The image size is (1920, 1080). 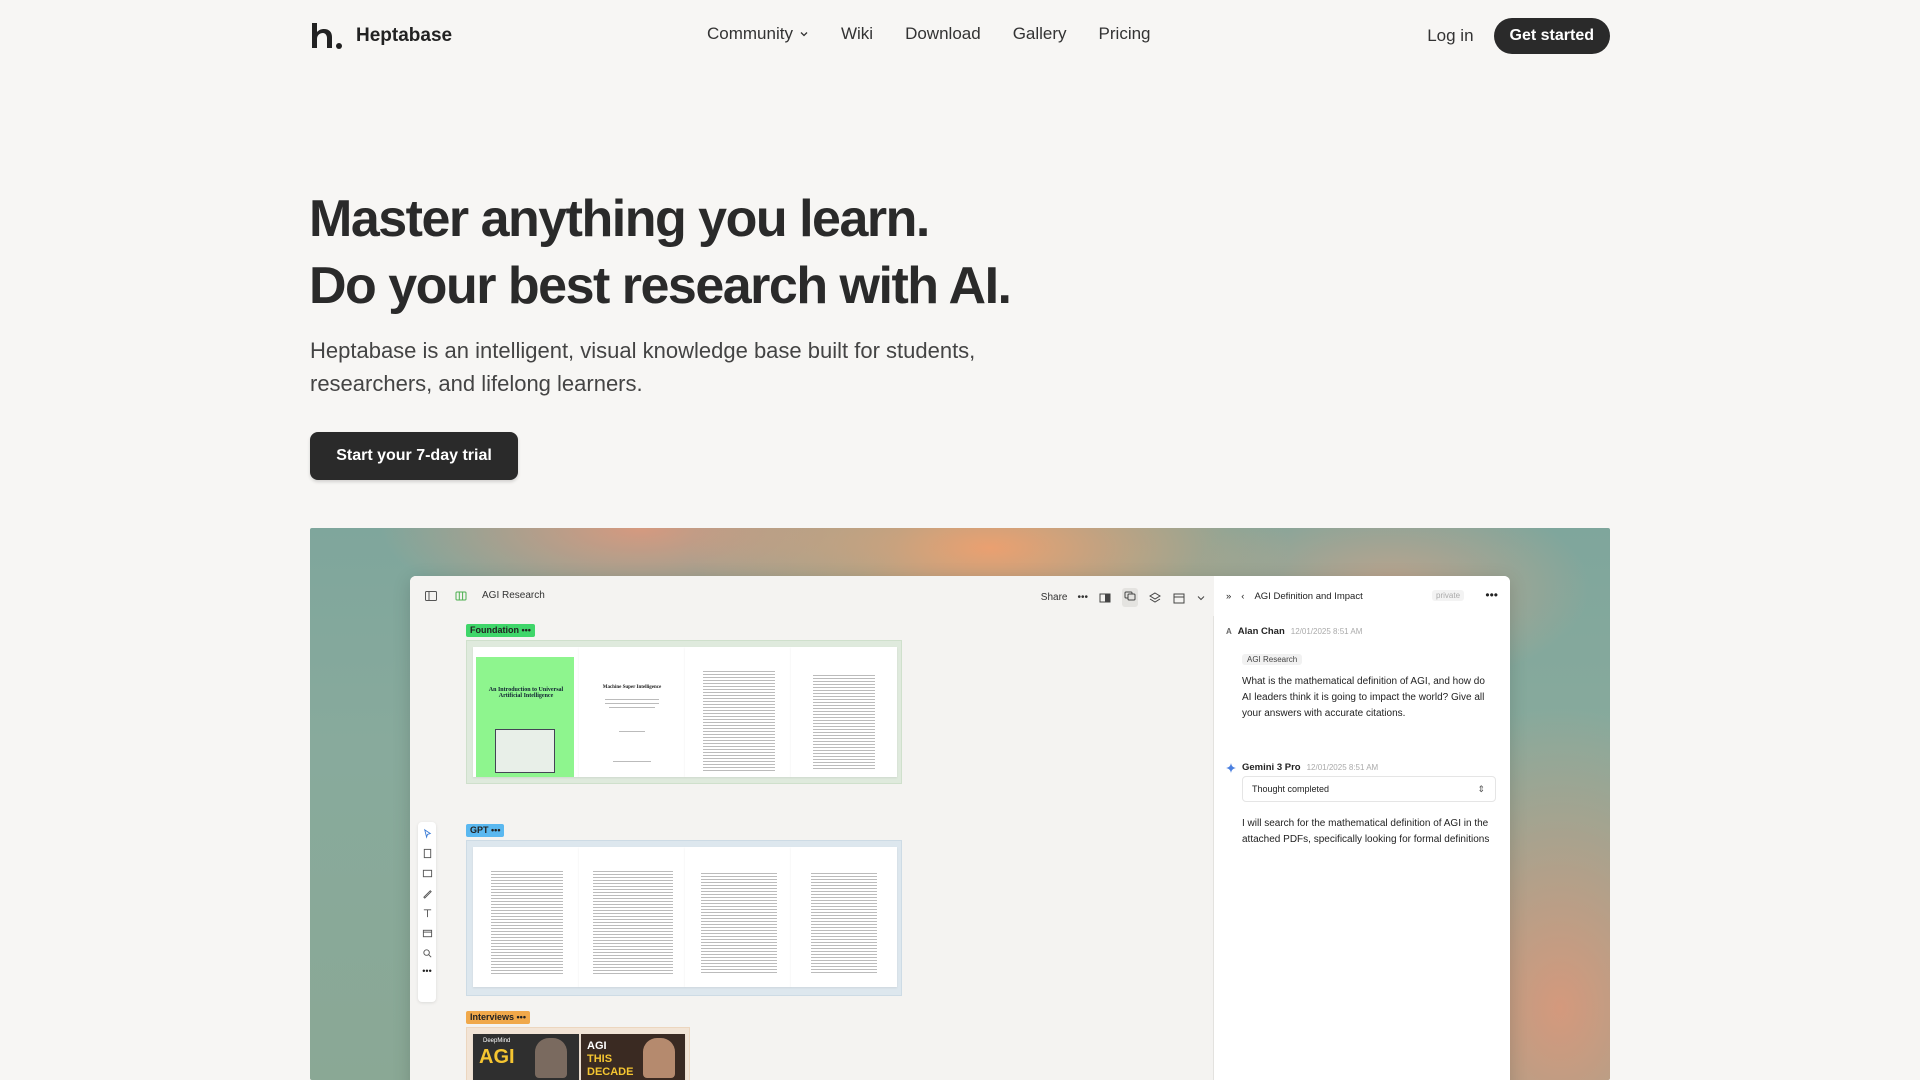 I want to click on model-name: Gemini 3 Pro, so click(x=1271, y=767).